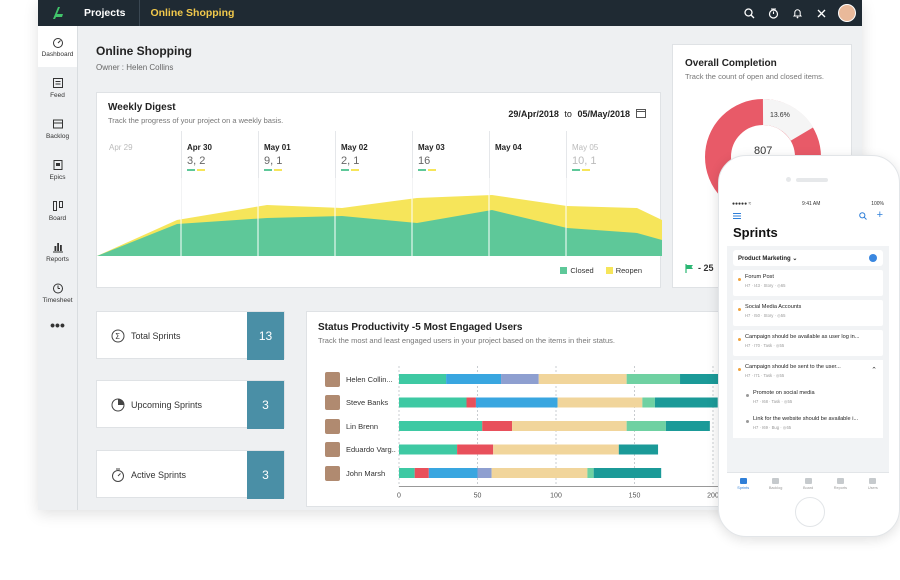  Describe the element at coordinates (776, 480) in the screenshot. I see `backlog-icon` at that location.